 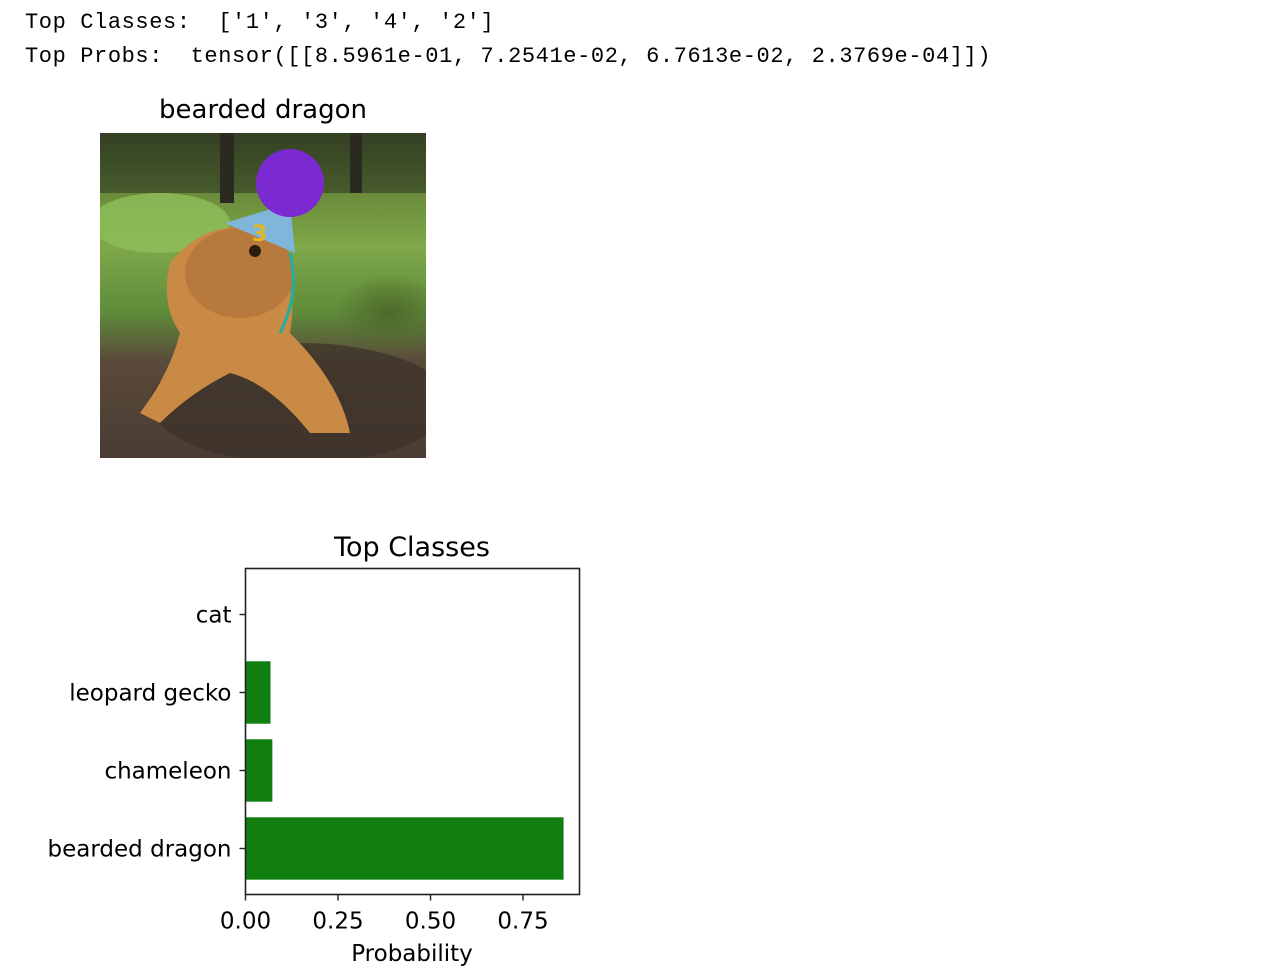 What do you see at coordinates (150, 694) in the screenshot?
I see `y-tick-label: leopard gecko` at bounding box center [150, 694].